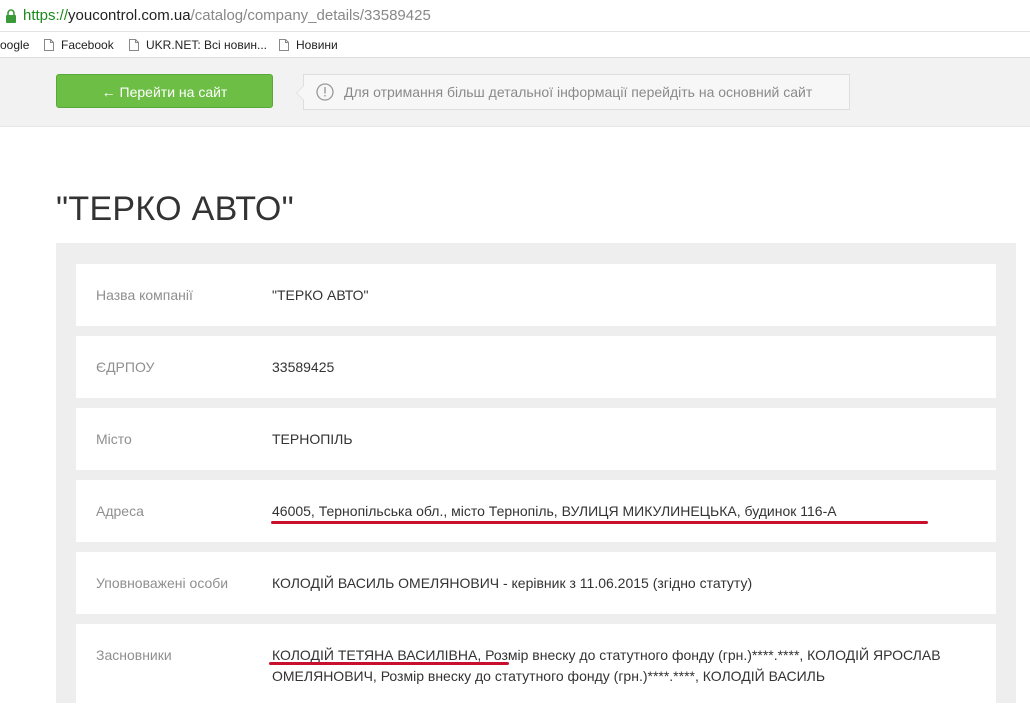 The width and height of the screenshot is (1030, 704). What do you see at coordinates (536, 367) in the screenshot?
I see `detail-row-edrpou: ЄДРПОУ 33589425` at bounding box center [536, 367].